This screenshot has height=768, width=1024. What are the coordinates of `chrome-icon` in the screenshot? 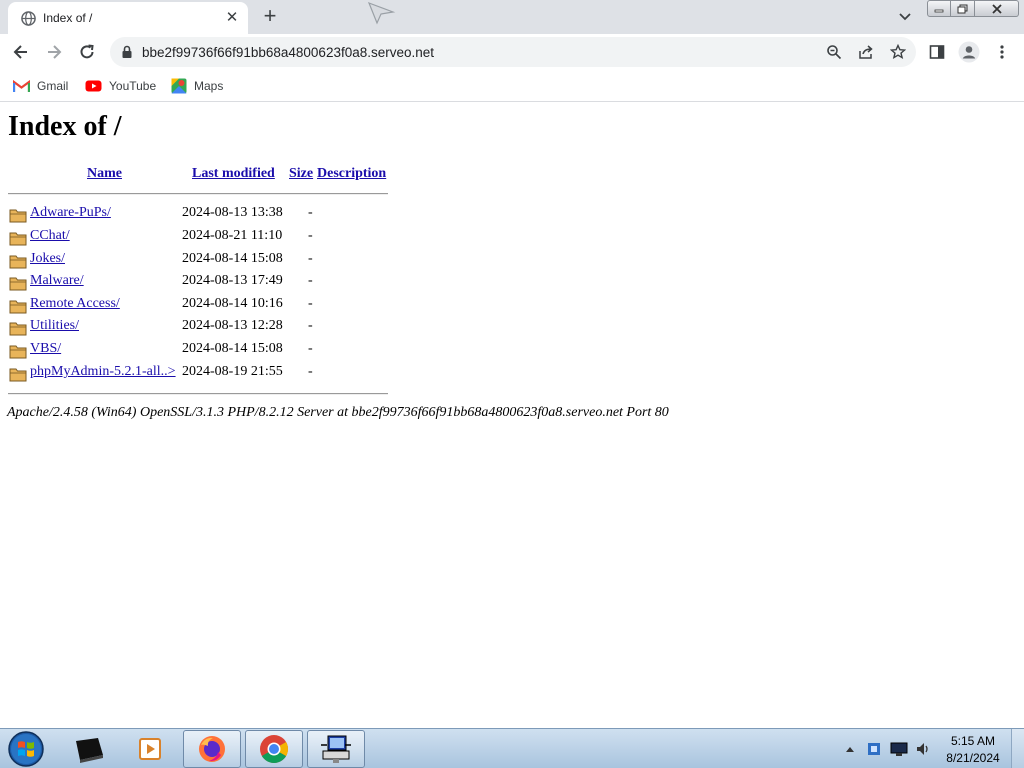 It's located at (274, 749).